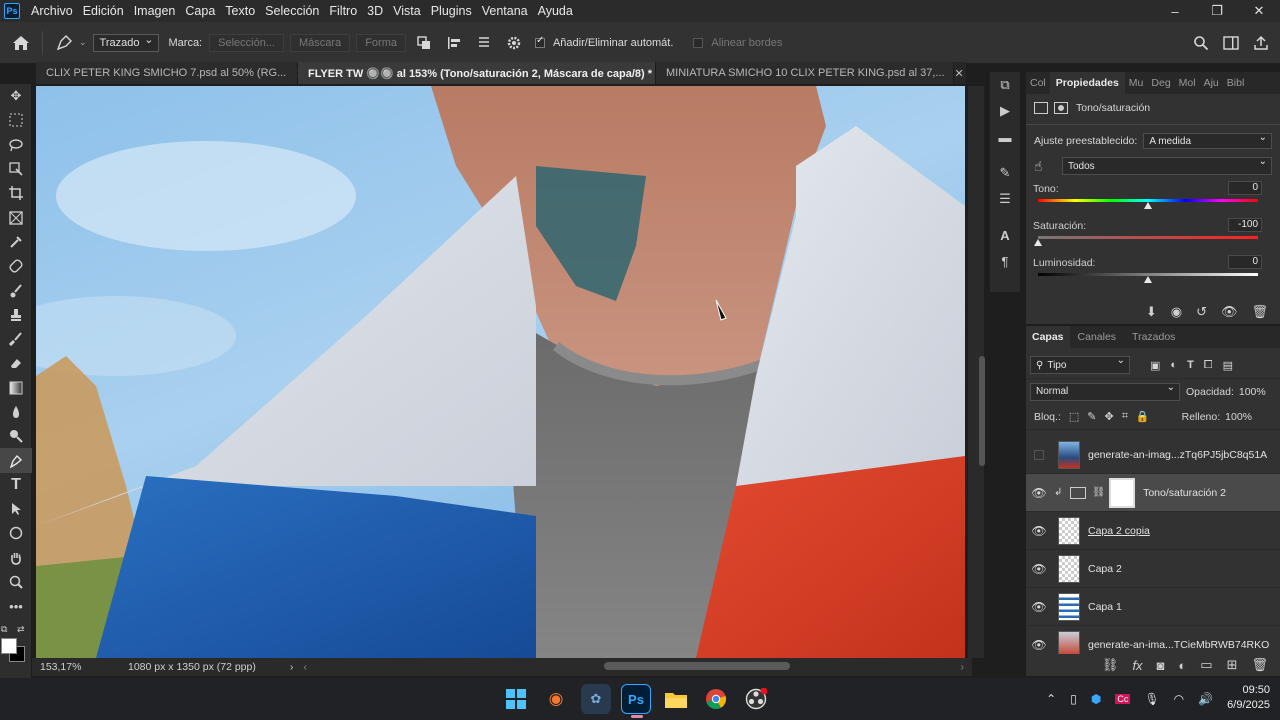  Describe the element at coordinates (1087, 83) in the screenshot. I see `tab-properties: Propiedades` at that location.